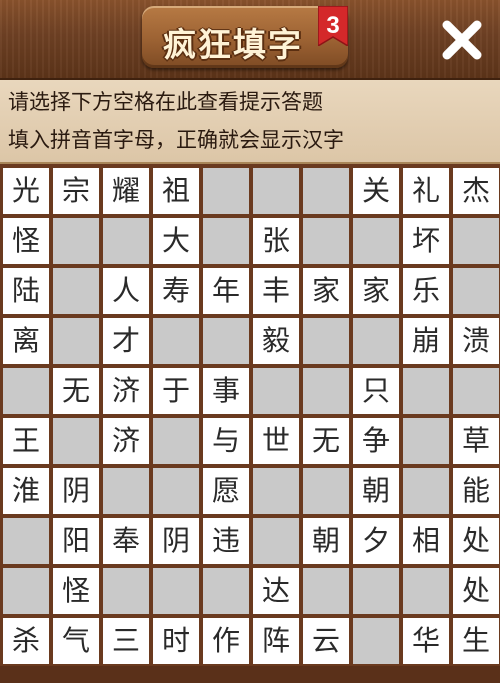 The width and height of the screenshot is (500, 683). I want to click on grid-cell-filled: 关, so click(376, 191).